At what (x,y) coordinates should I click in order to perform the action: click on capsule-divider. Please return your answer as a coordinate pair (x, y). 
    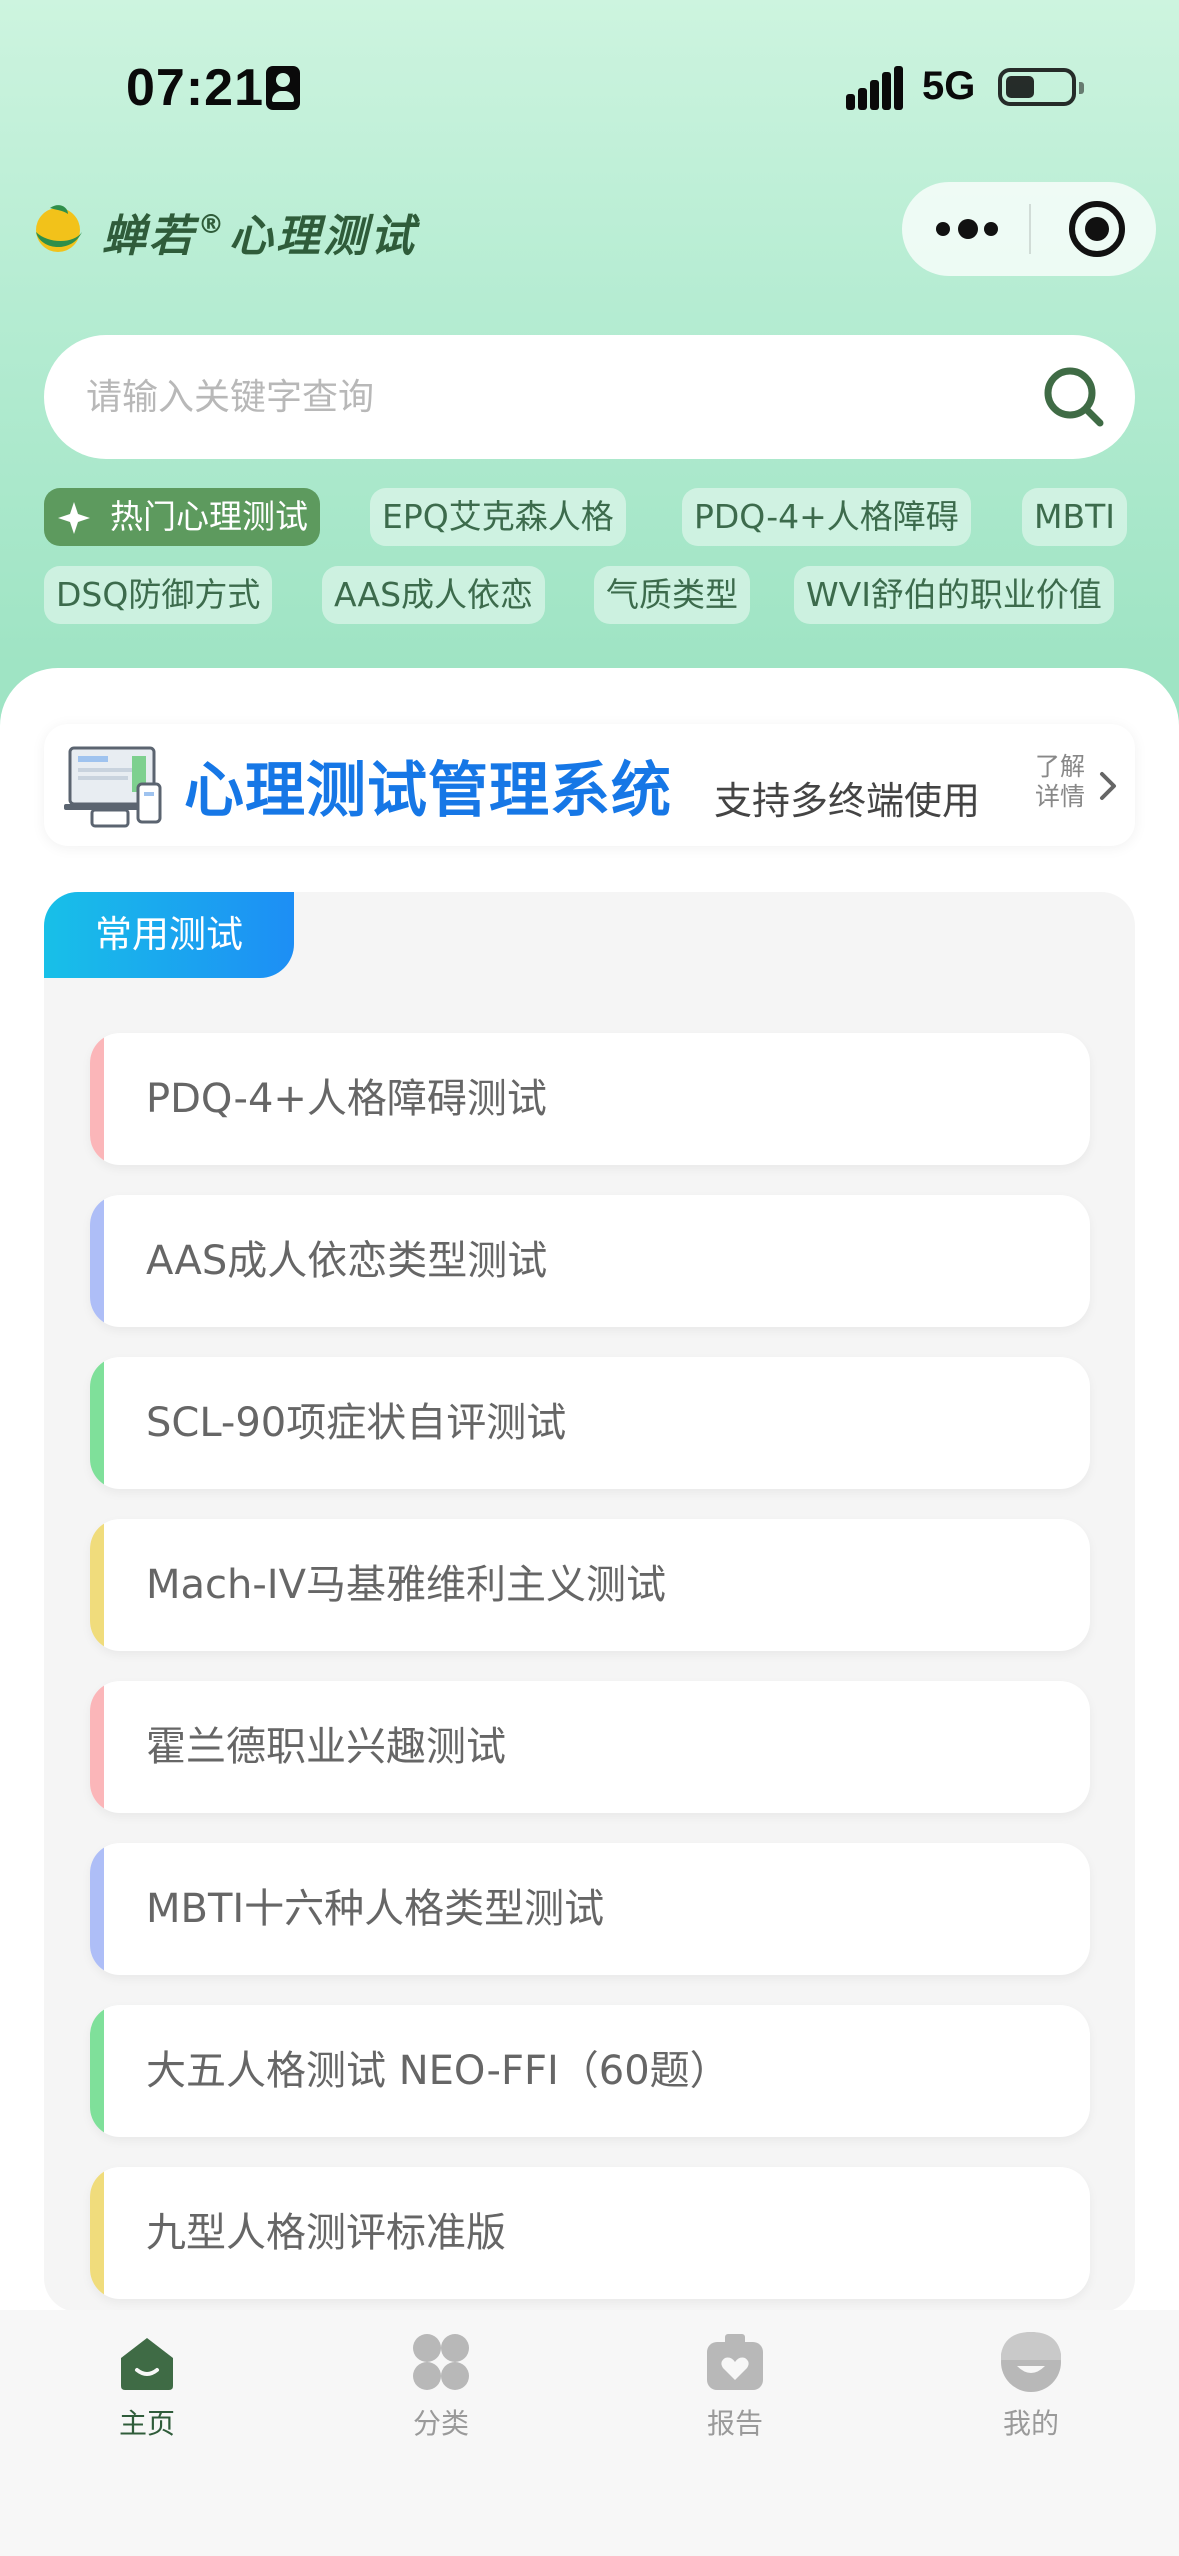
    Looking at the image, I should click on (1030, 229).